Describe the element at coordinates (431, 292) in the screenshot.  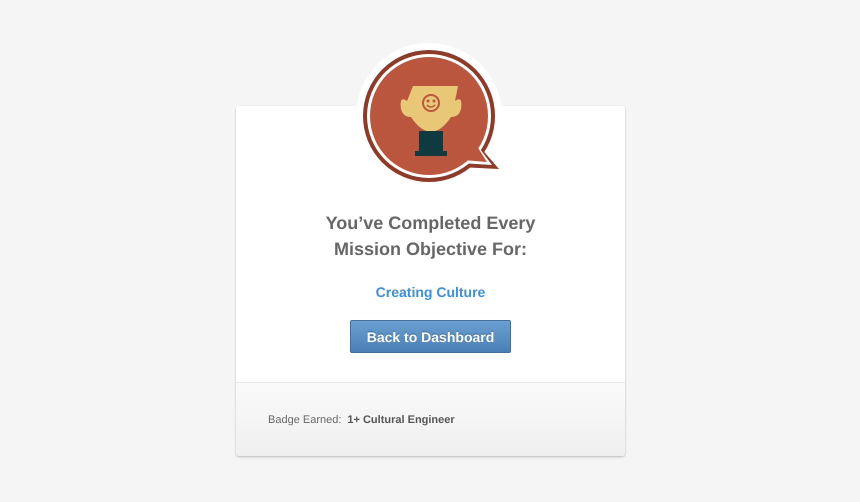
I see `mission-name: Creating Culture` at that location.